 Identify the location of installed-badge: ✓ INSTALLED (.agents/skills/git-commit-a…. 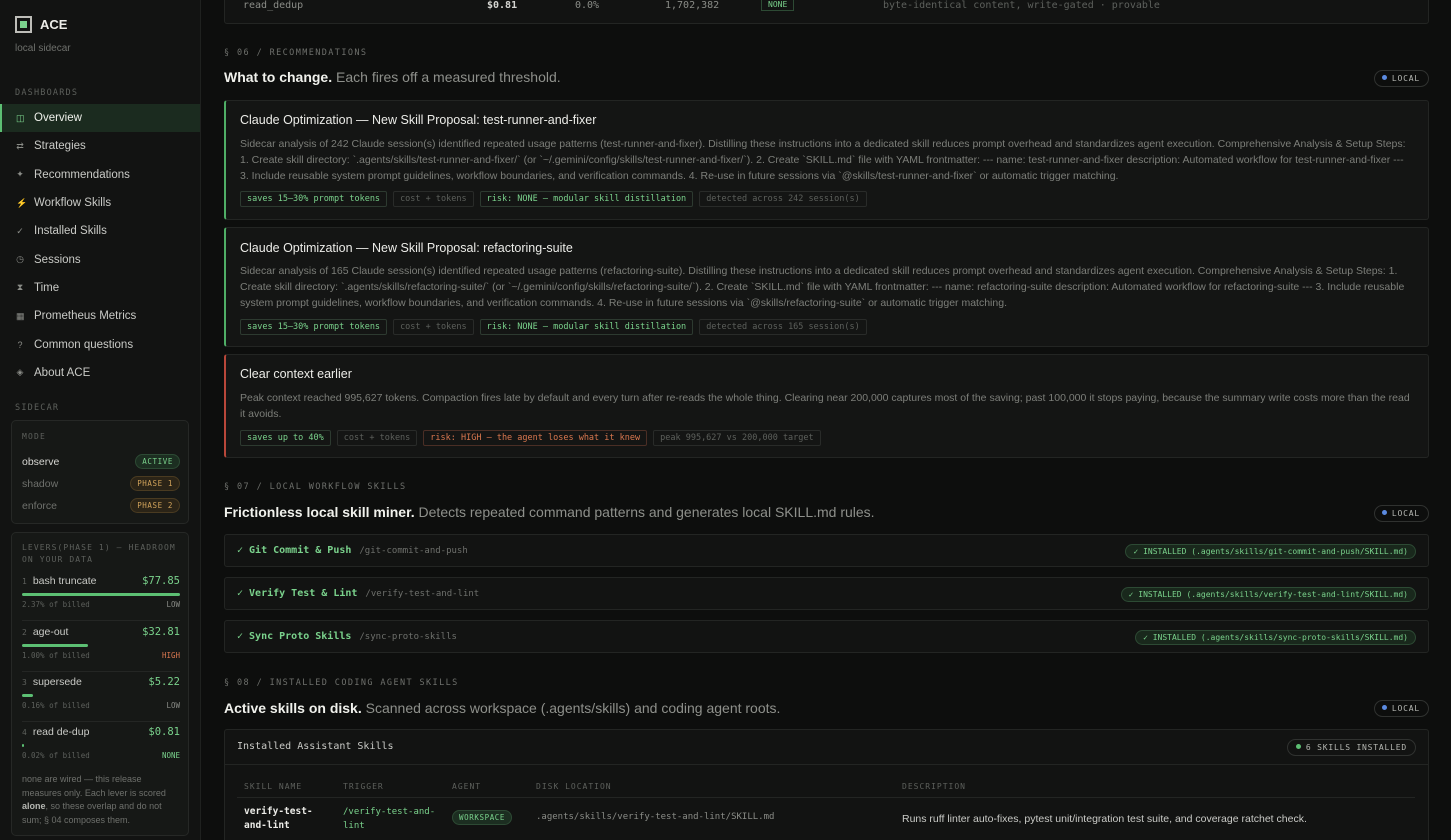
(1270, 551).